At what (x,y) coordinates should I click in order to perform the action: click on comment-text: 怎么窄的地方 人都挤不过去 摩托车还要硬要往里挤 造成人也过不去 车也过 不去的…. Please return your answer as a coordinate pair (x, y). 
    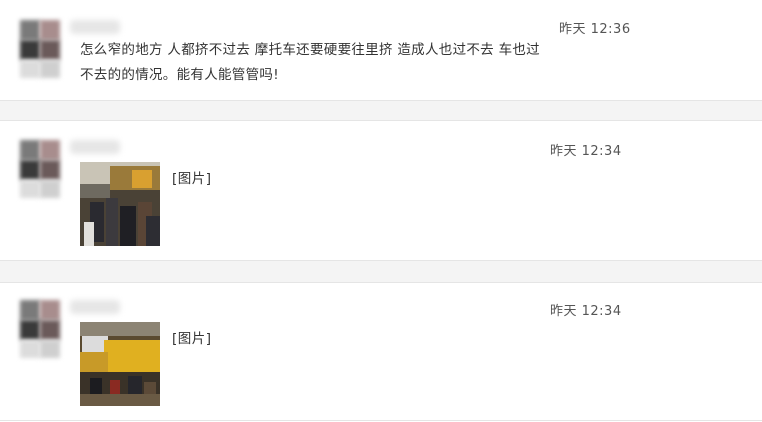
    Looking at the image, I should click on (380, 63).